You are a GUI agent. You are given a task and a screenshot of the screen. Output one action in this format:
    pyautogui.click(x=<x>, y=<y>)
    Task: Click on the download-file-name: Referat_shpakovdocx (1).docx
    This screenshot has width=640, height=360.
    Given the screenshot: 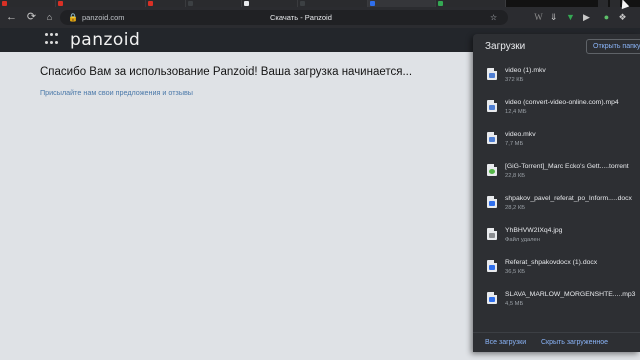 What is the action you would take?
    pyautogui.click(x=551, y=262)
    